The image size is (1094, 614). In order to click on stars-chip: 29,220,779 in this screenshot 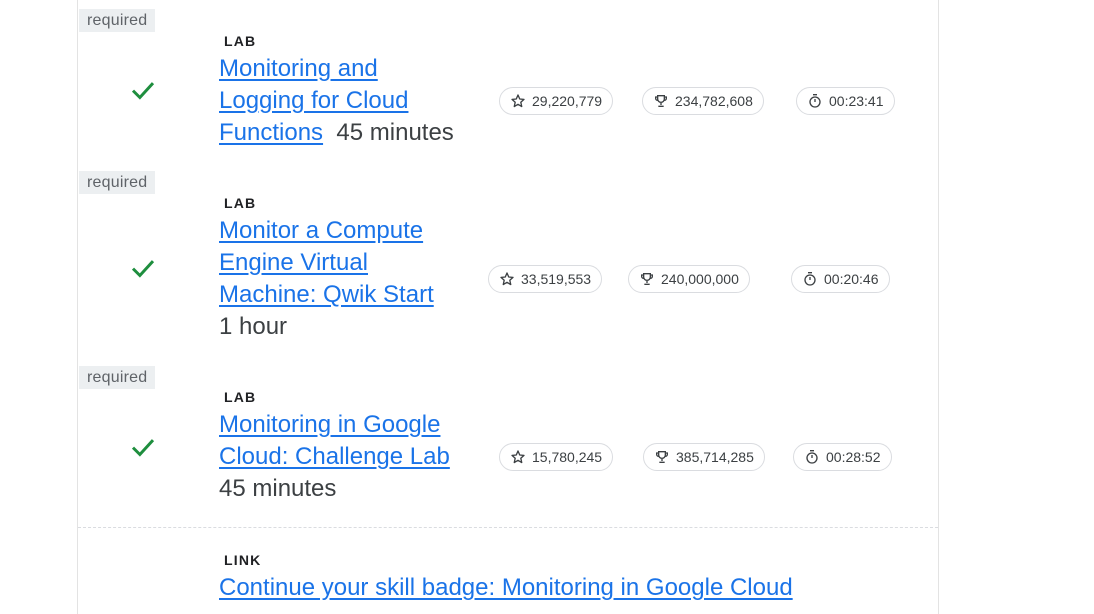, I will do `click(556, 101)`.